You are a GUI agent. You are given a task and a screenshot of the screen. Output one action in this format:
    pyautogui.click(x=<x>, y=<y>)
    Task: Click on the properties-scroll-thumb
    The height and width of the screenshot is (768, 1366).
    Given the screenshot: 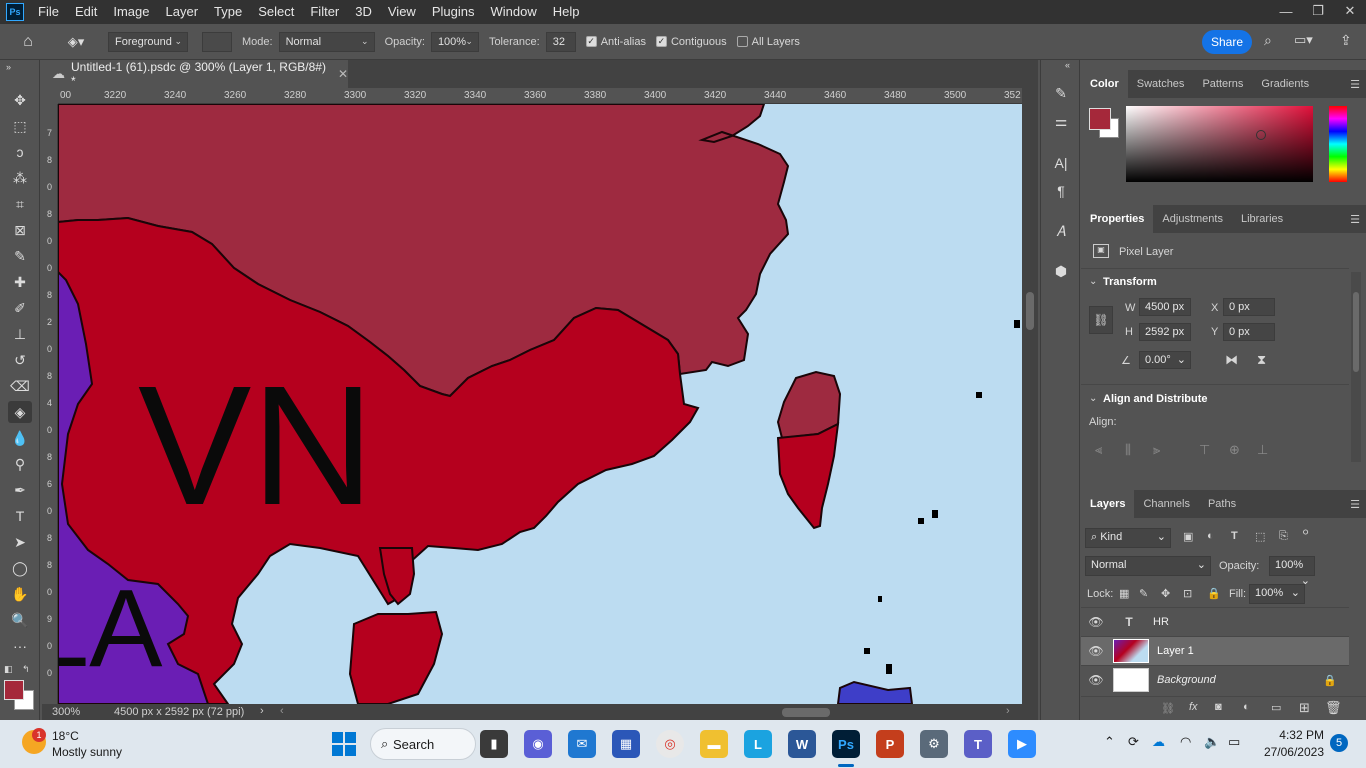 What is the action you would take?
    pyautogui.click(x=1356, y=332)
    